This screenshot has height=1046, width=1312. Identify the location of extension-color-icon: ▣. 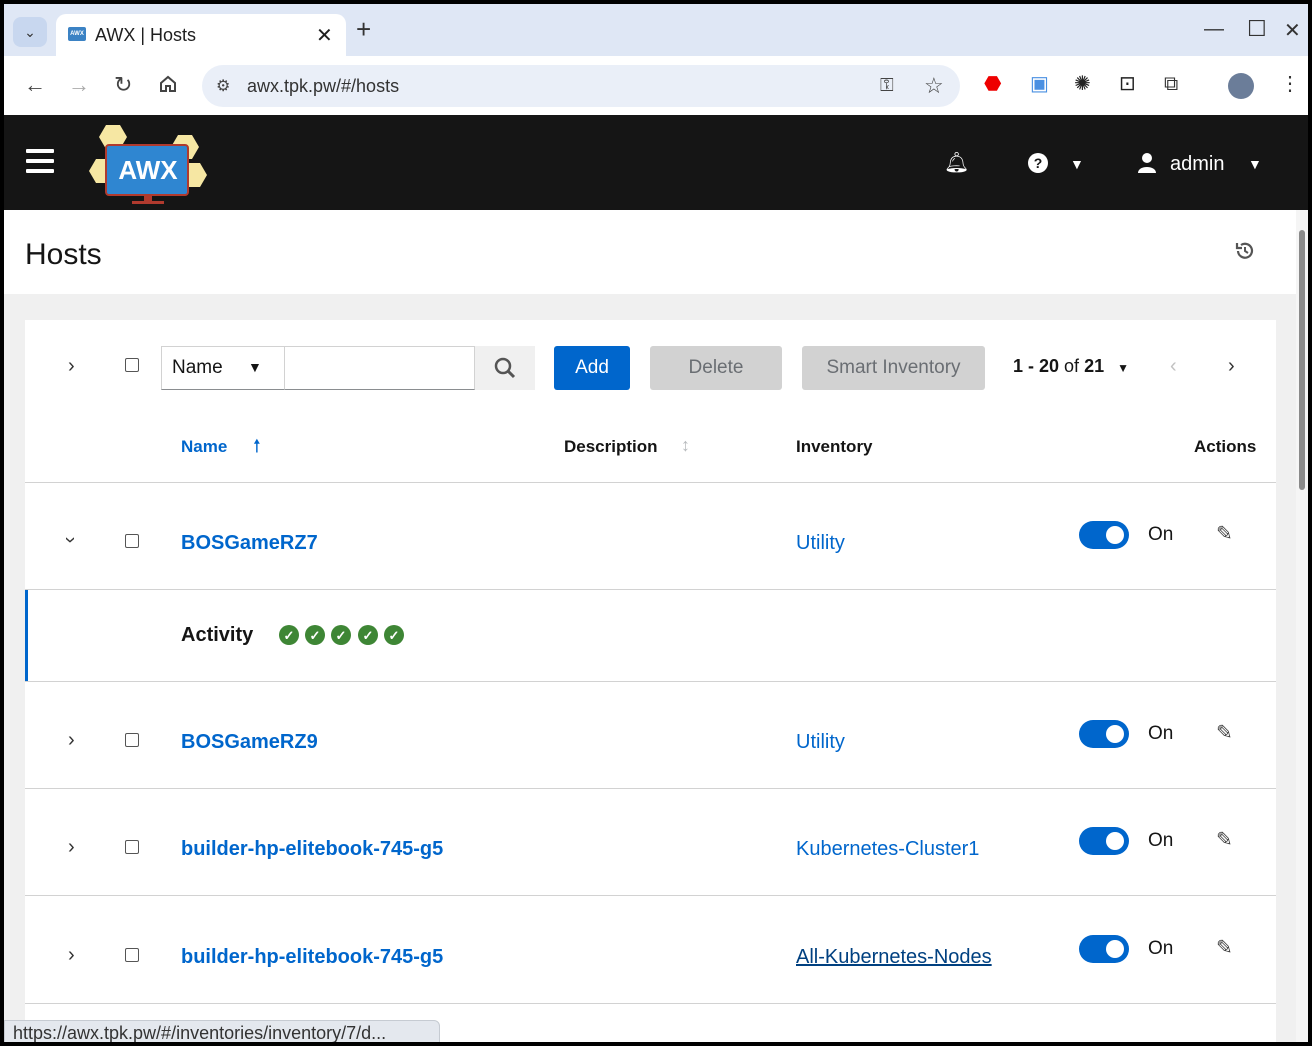
(1039, 84).